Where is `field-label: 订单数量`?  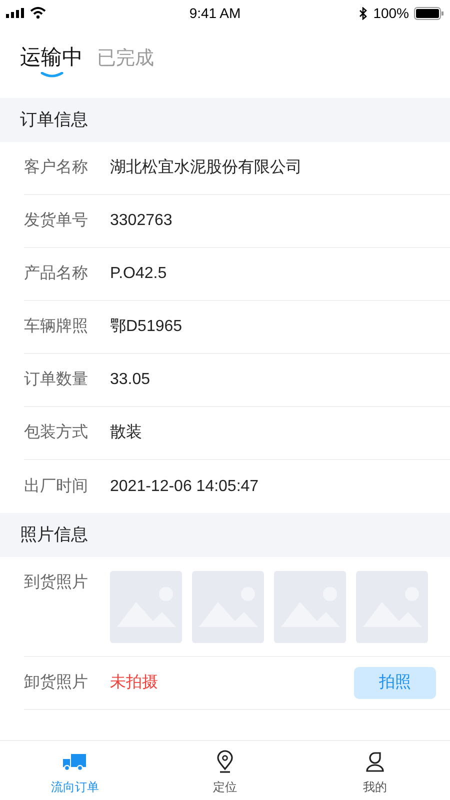
field-label: 订单数量 is located at coordinates (56, 380).